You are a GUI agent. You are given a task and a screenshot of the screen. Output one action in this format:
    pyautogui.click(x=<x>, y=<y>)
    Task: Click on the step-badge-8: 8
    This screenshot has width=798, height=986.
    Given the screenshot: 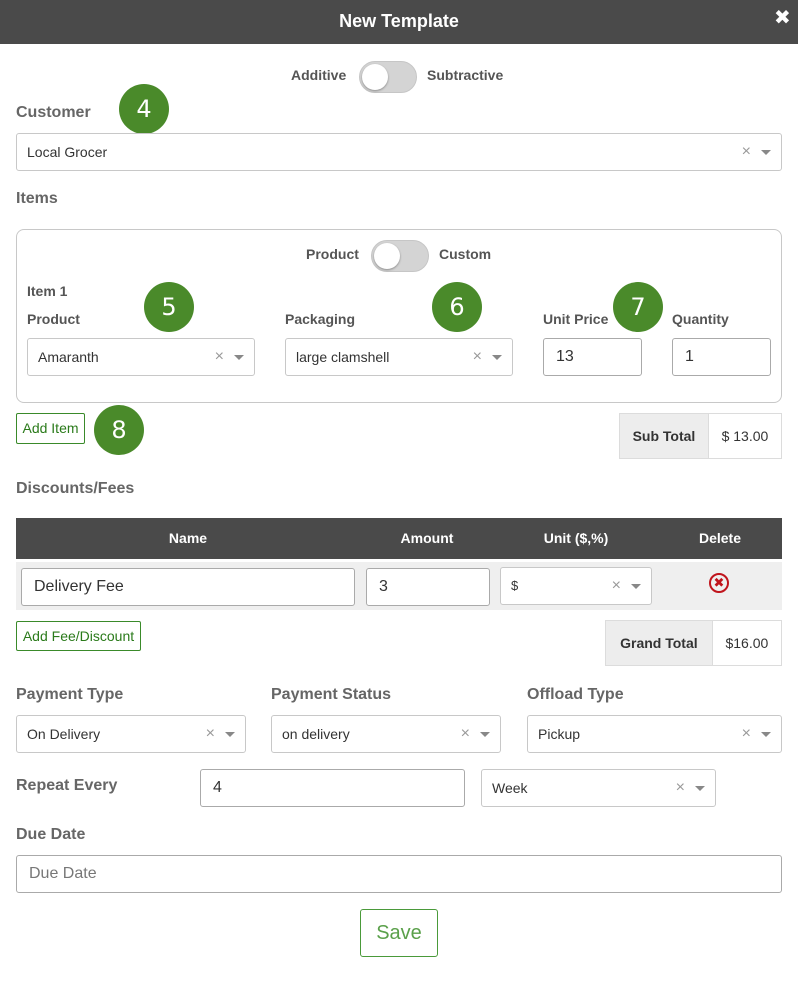 What is the action you would take?
    pyautogui.click(x=119, y=430)
    